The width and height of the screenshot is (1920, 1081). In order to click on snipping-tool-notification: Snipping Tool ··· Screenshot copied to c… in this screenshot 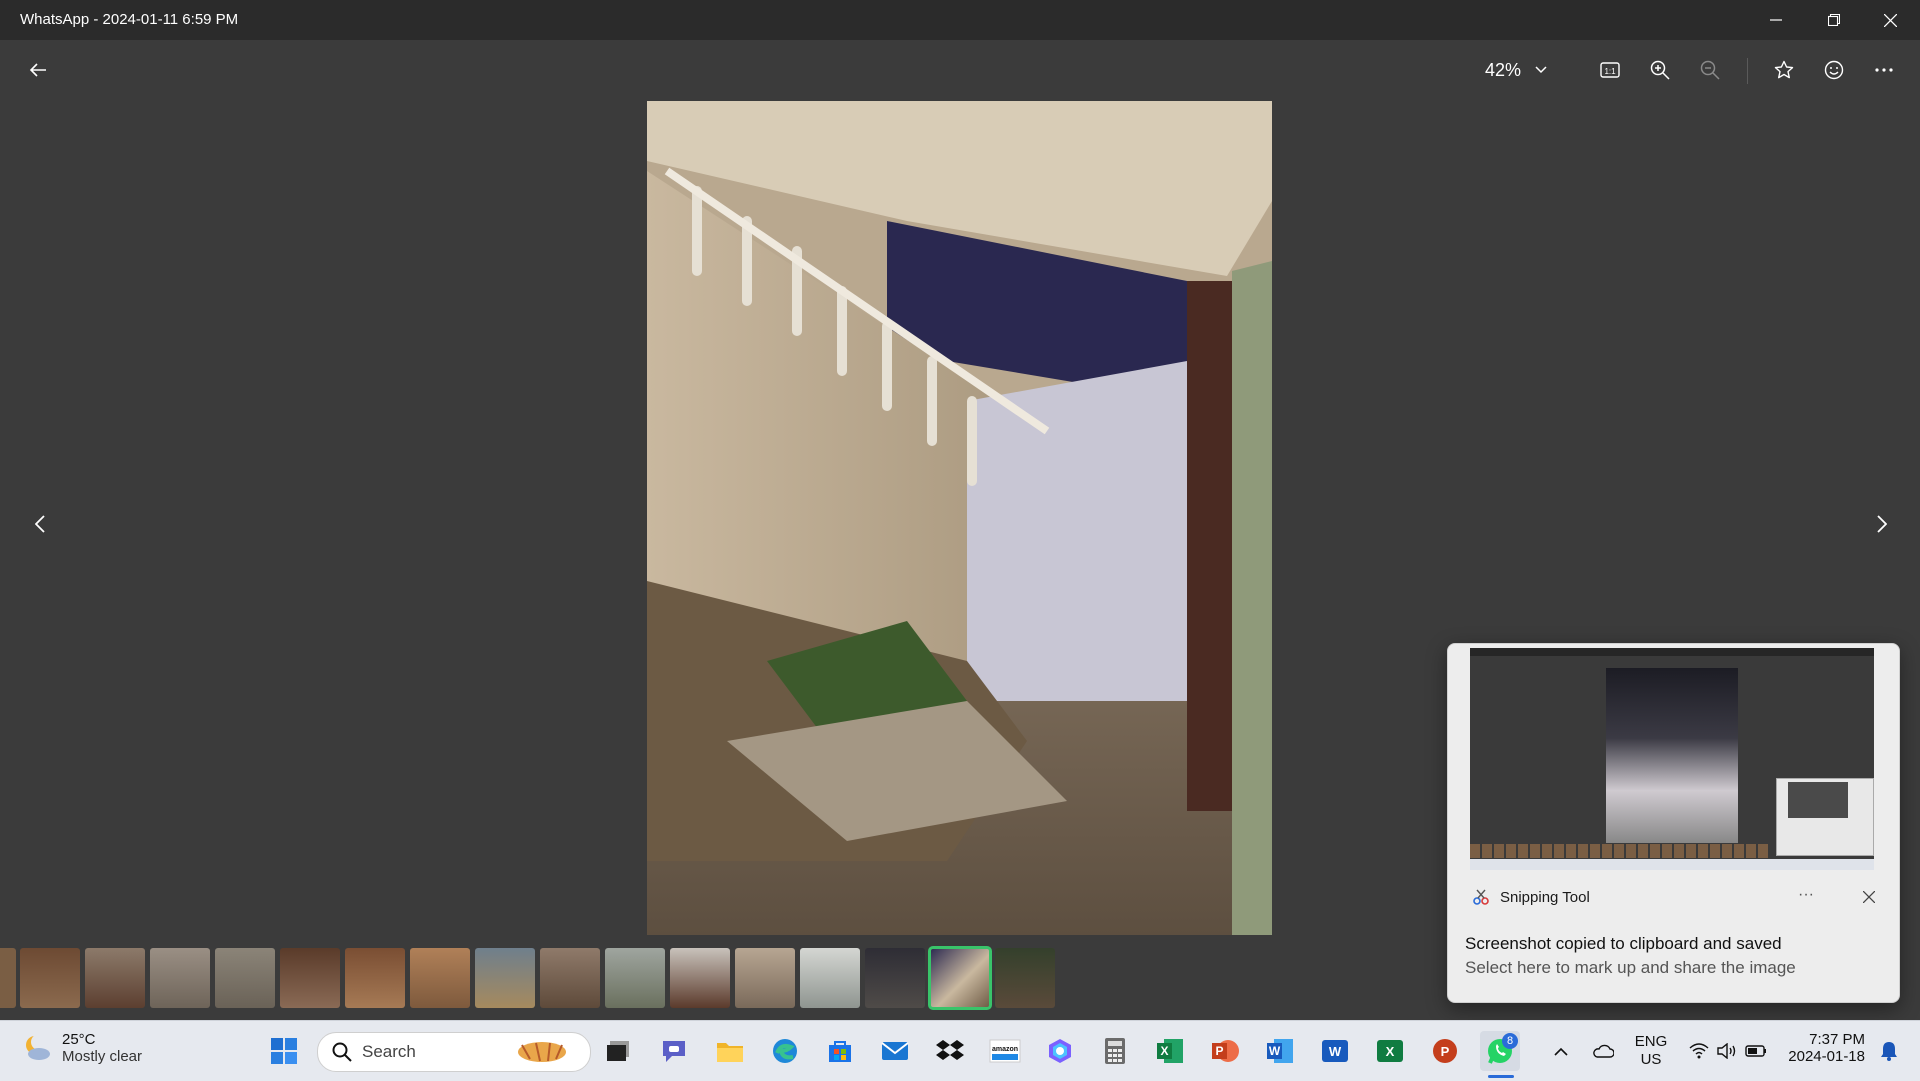, I will do `click(1673, 823)`.